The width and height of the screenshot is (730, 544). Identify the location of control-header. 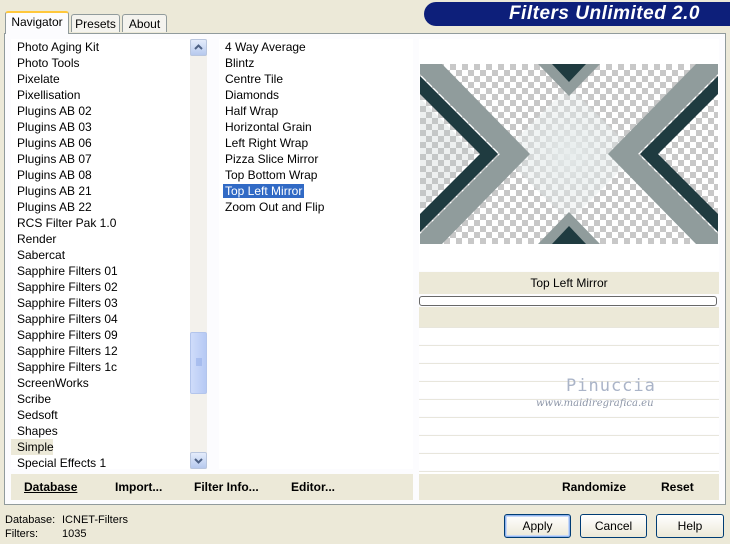
(569, 317).